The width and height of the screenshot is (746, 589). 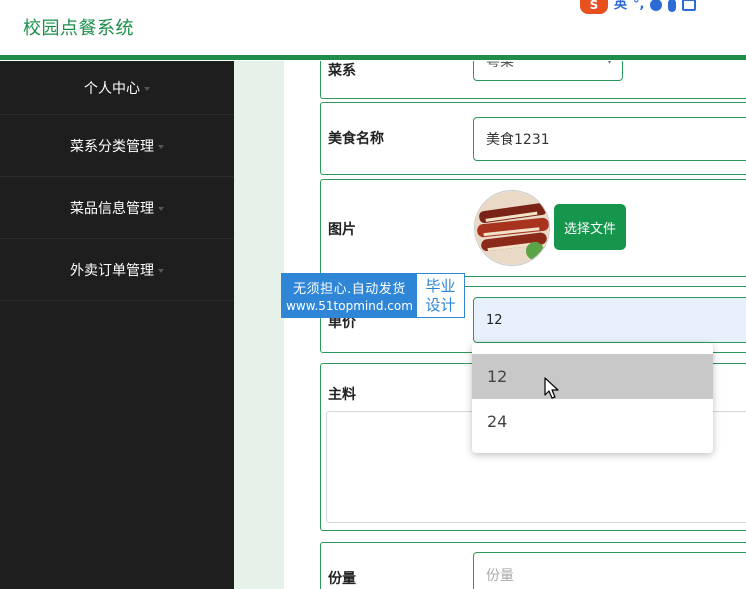 I want to click on header-accent-bar, so click(x=373, y=57).